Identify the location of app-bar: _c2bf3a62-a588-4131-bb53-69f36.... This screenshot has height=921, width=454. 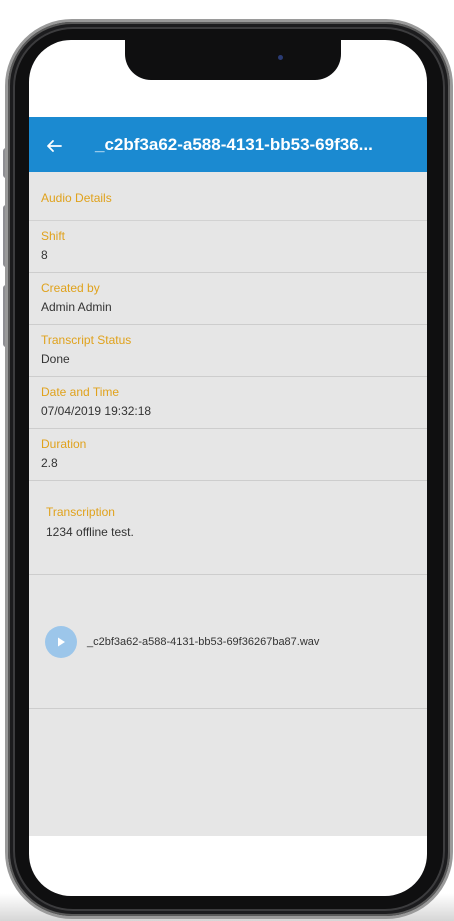
(228, 144).